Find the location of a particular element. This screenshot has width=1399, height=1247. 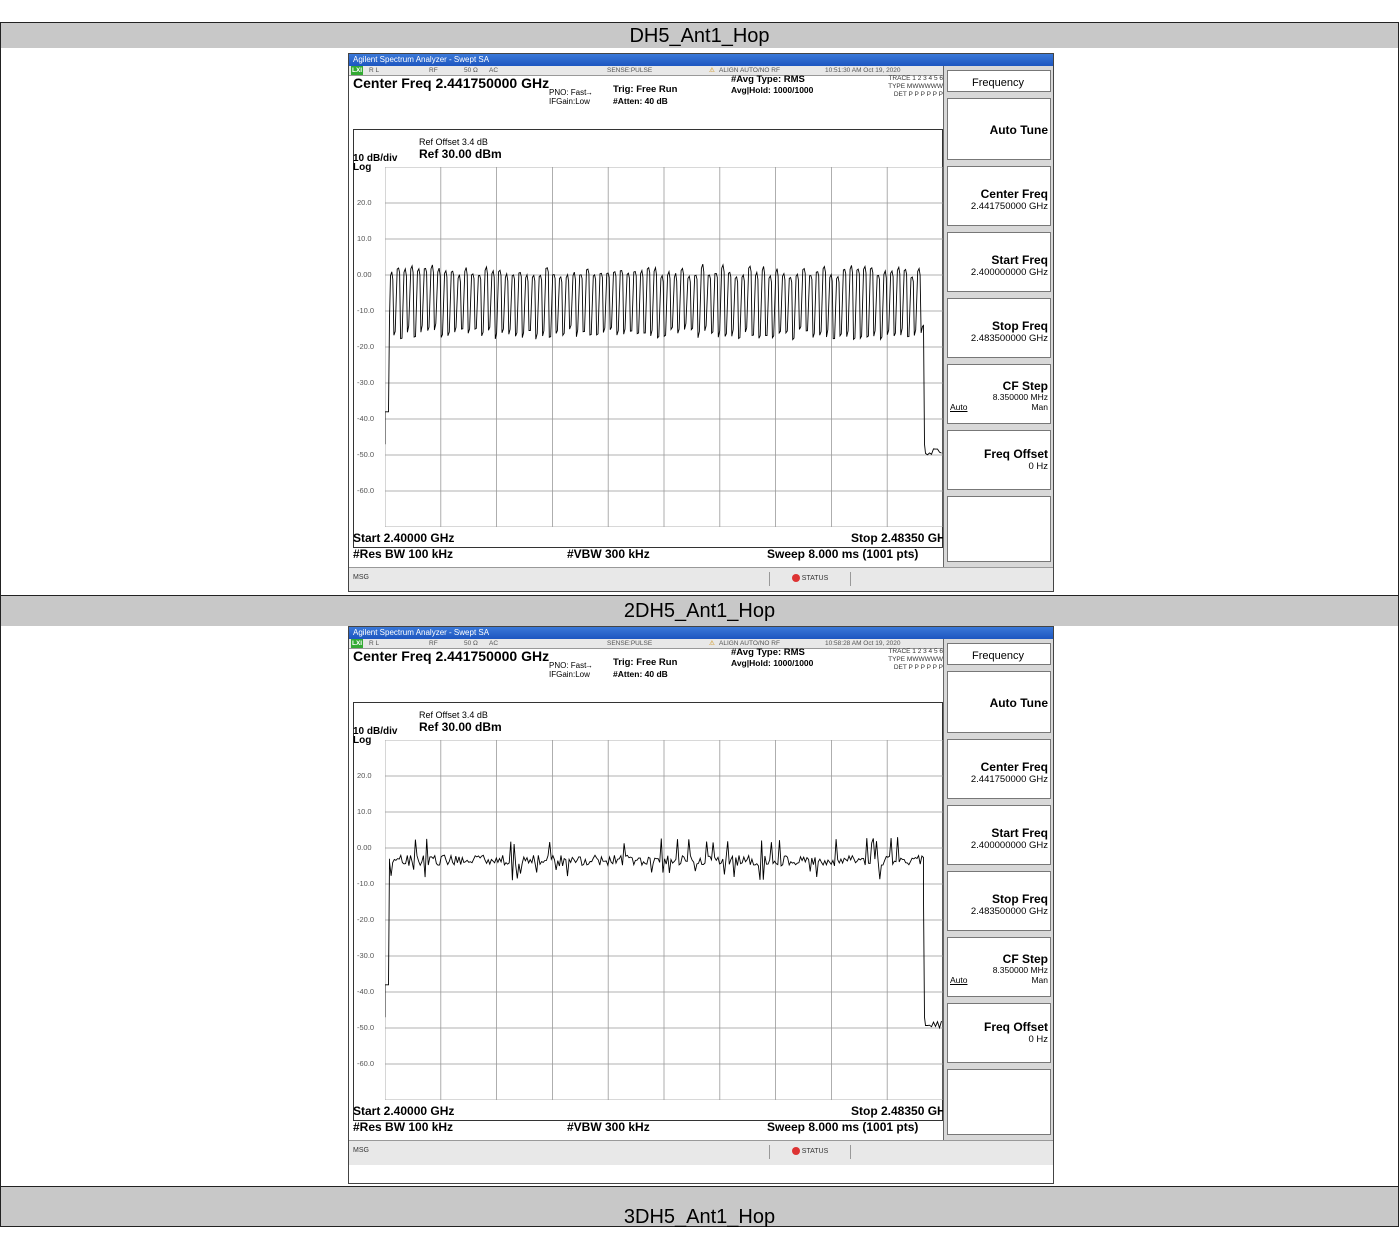

spectrum-trace is located at coordinates (663, 359).